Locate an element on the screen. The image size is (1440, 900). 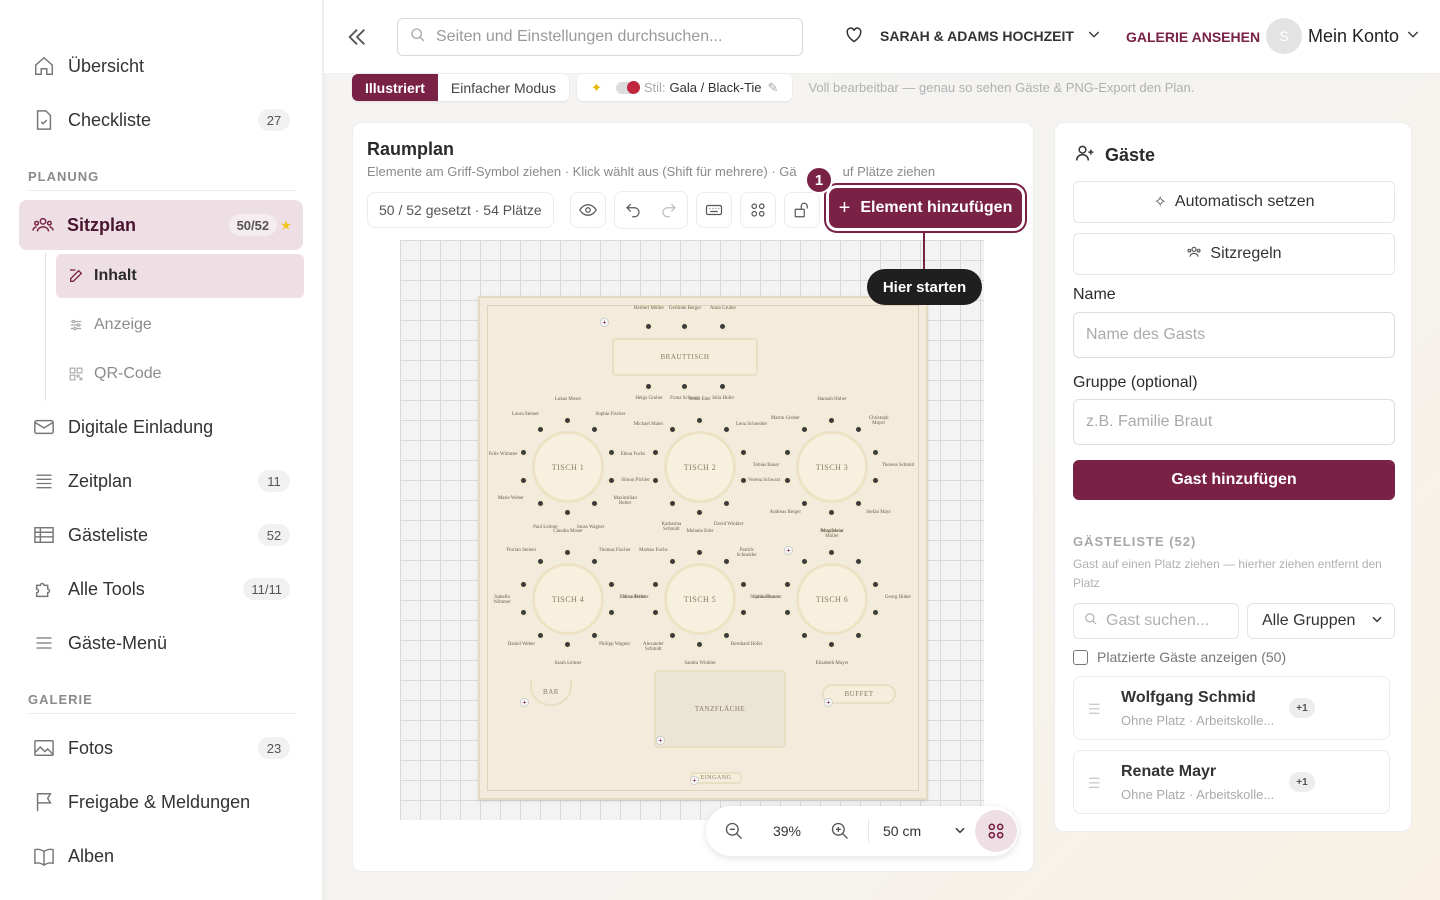
keyboard-icon is located at coordinates (713, 210).